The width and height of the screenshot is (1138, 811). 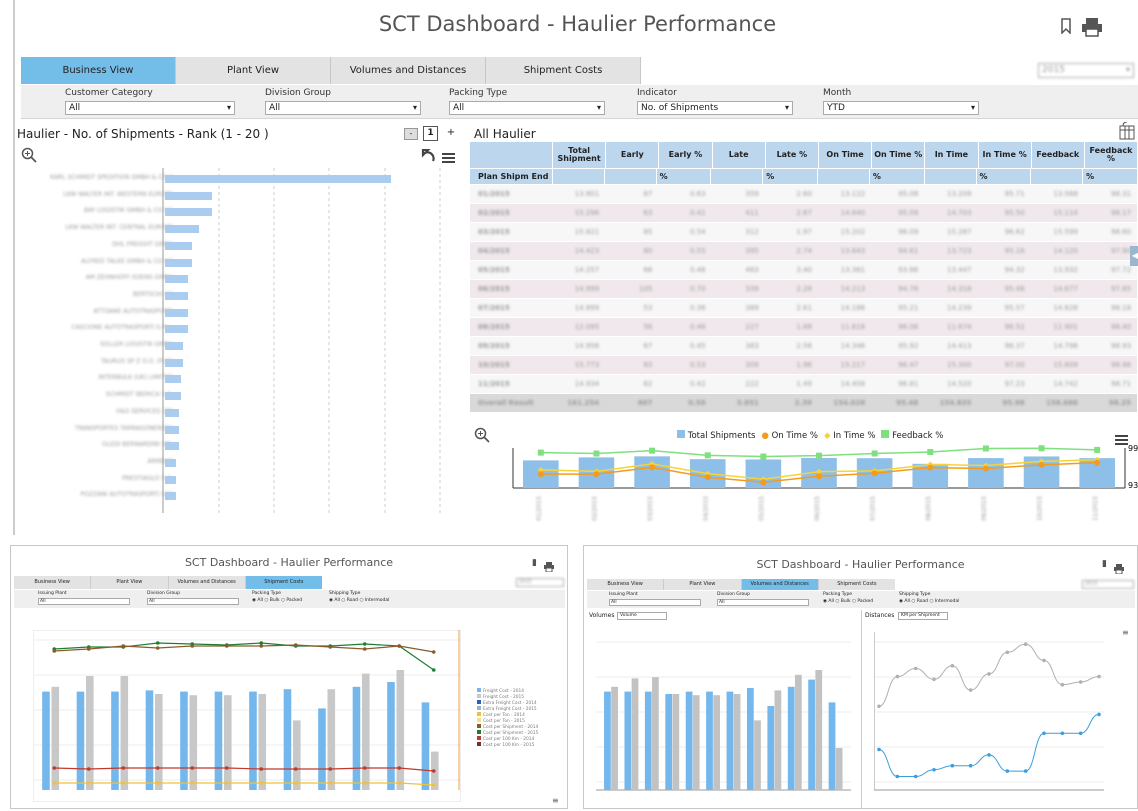 What do you see at coordinates (1057, 155) in the screenshot?
I see `col-feedback: Feedback` at bounding box center [1057, 155].